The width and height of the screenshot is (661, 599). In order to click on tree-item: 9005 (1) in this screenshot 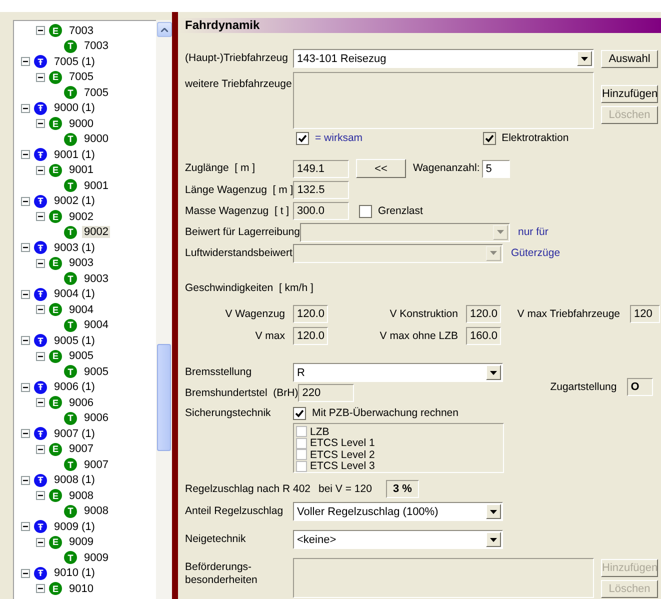, I will do `click(74, 340)`.